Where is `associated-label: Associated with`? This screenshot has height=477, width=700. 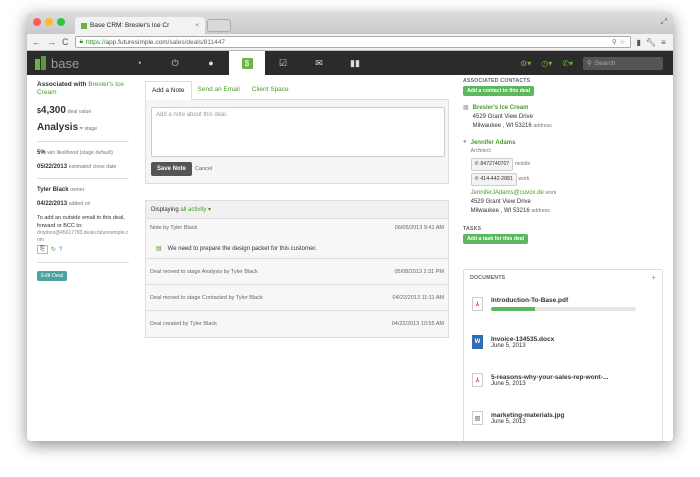
associated-label: Associated with is located at coordinates (62, 84).